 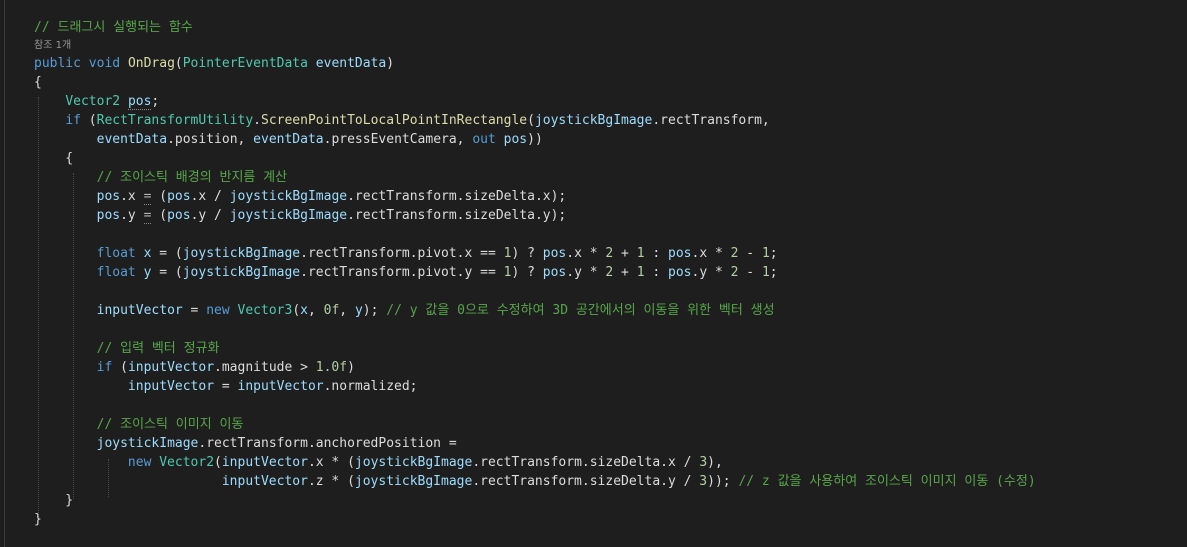 What do you see at coordinates (167, 272) in the screenshot?
I see `code-token: = (` at bounding box center [167, 272].